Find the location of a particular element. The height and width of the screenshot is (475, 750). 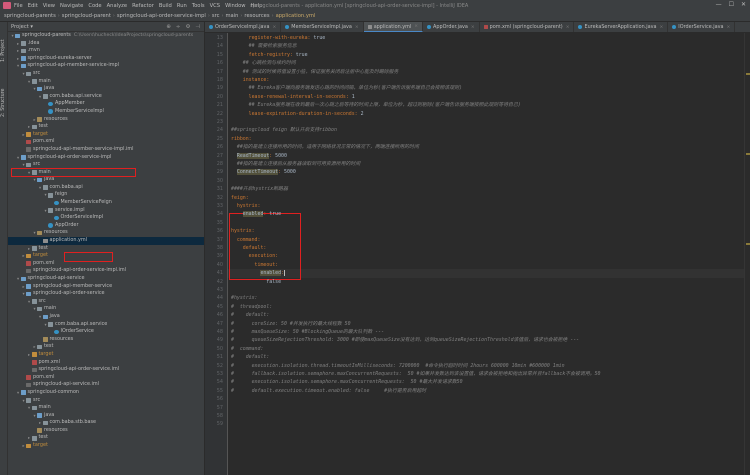

tree-item: ▸ .mvn is located at coordinates (106, 51).